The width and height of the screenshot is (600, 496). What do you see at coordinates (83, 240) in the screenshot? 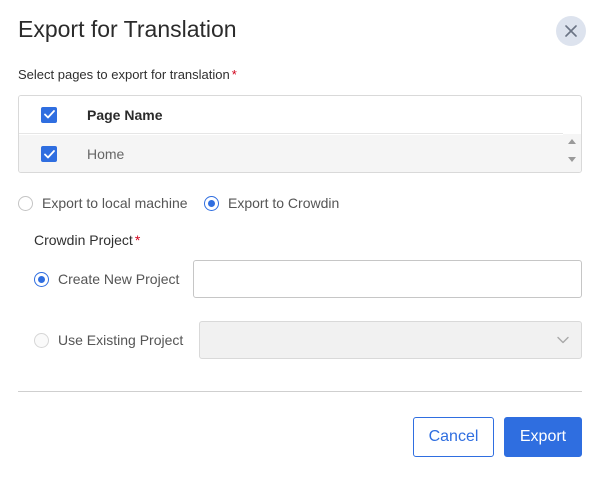
I see `crowdin-project-label-text: Crowdin Project` at bounding box center [83, 240].